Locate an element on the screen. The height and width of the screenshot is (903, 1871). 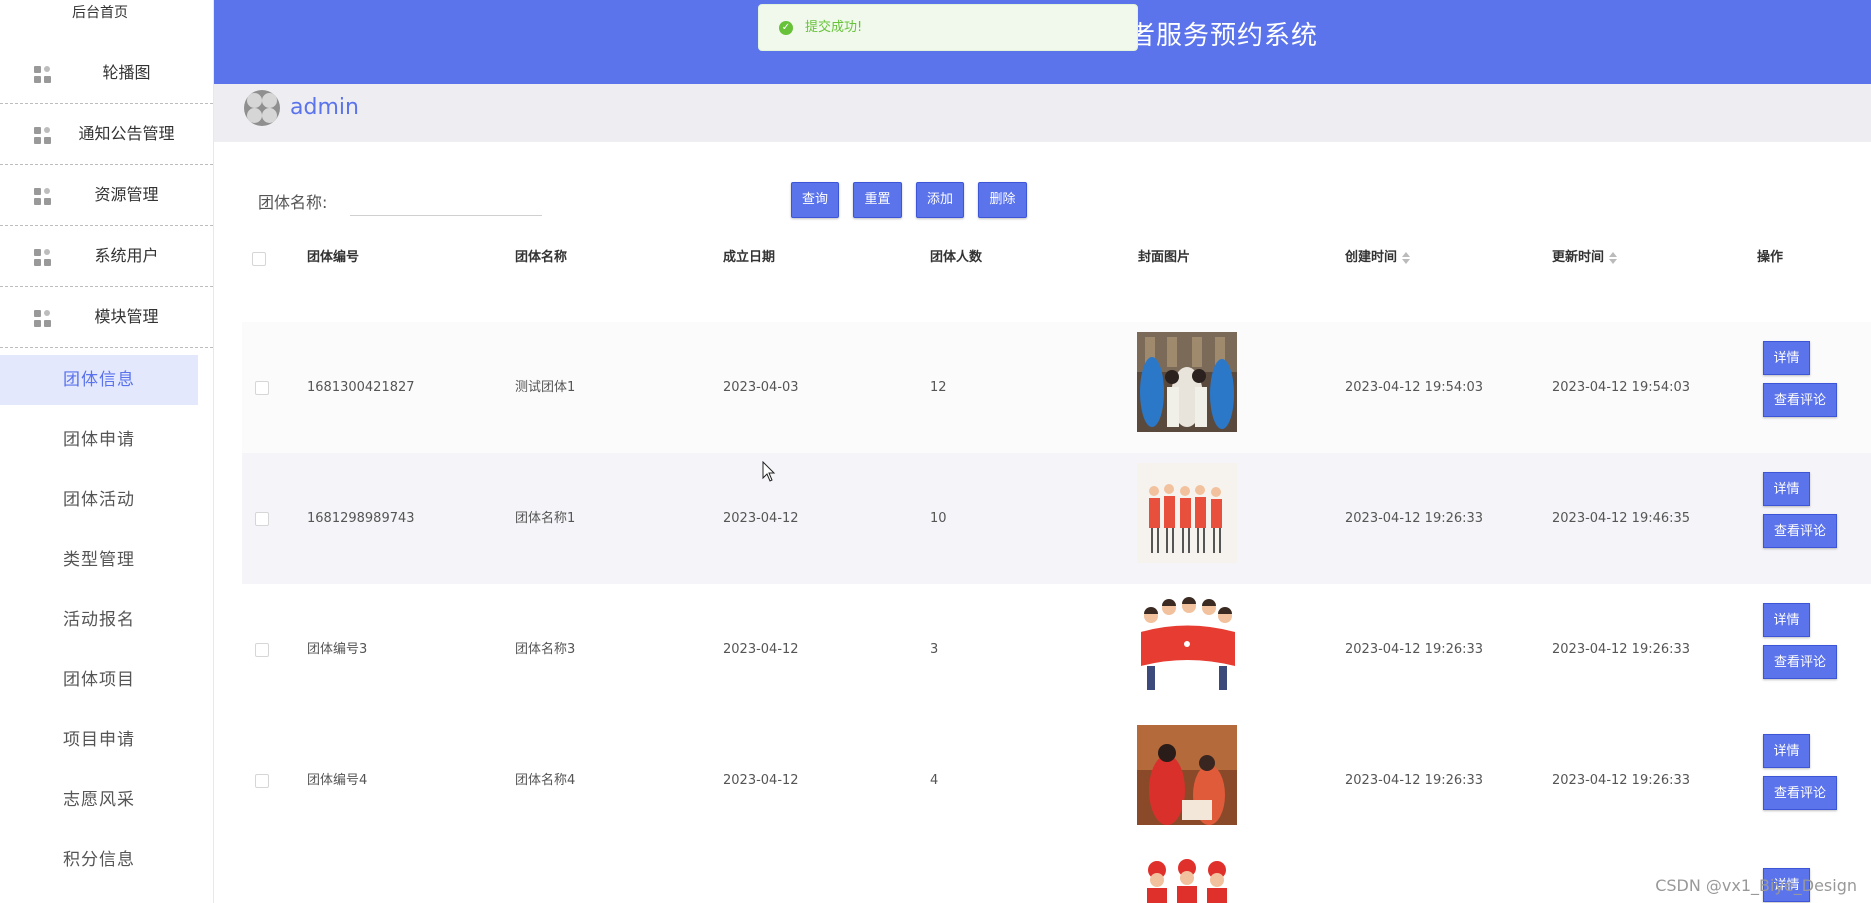
col-header-created: 创建时间 is located at coordinates (1378, 258).